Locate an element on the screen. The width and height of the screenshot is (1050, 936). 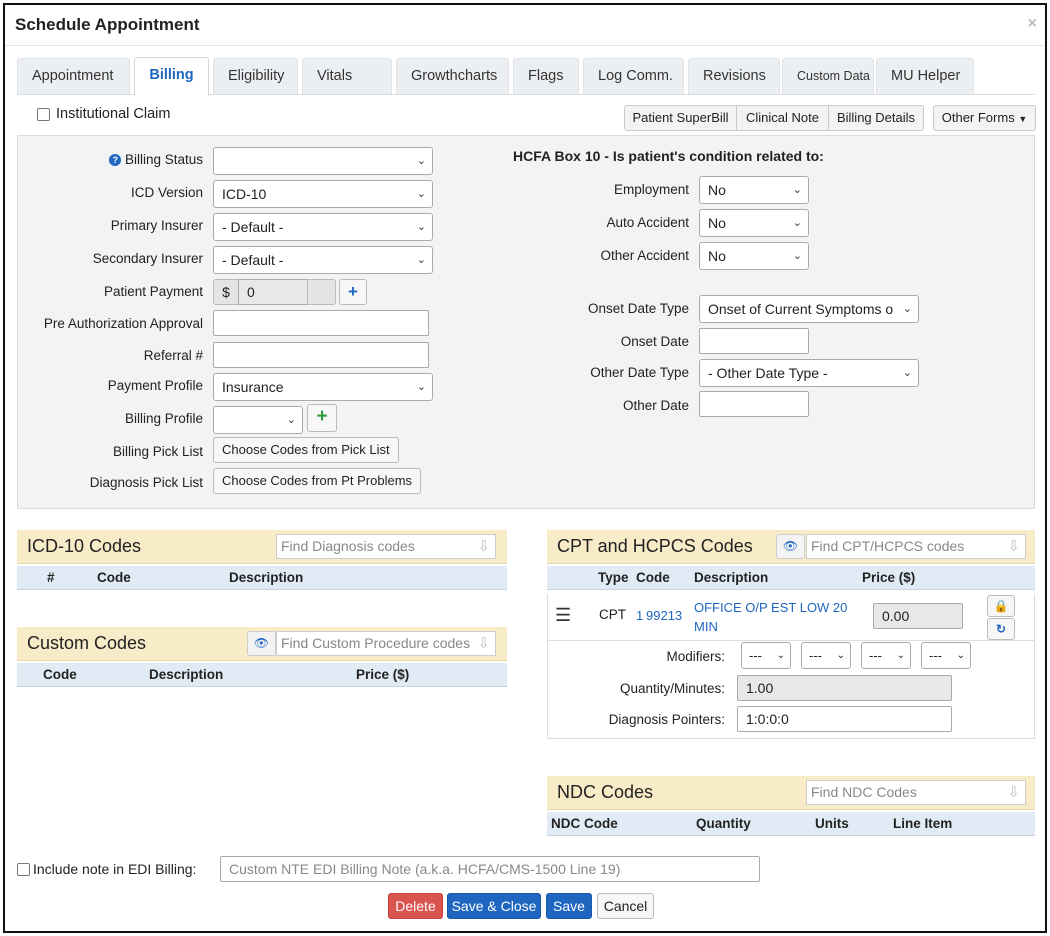
onset-date-label: Onset Date is located at coordinates (654, 341).